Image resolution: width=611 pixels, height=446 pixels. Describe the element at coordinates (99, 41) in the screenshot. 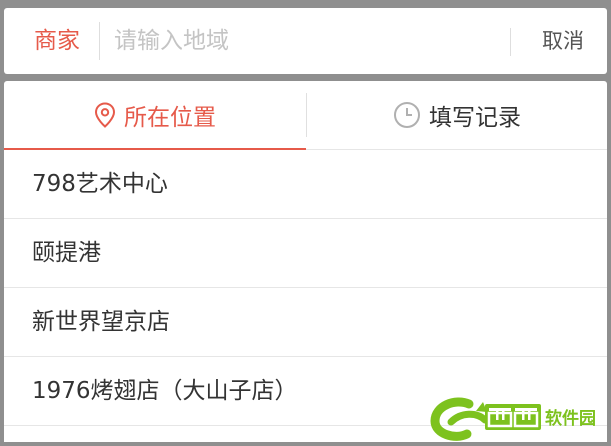

I see `search-scope-divider` at that location.